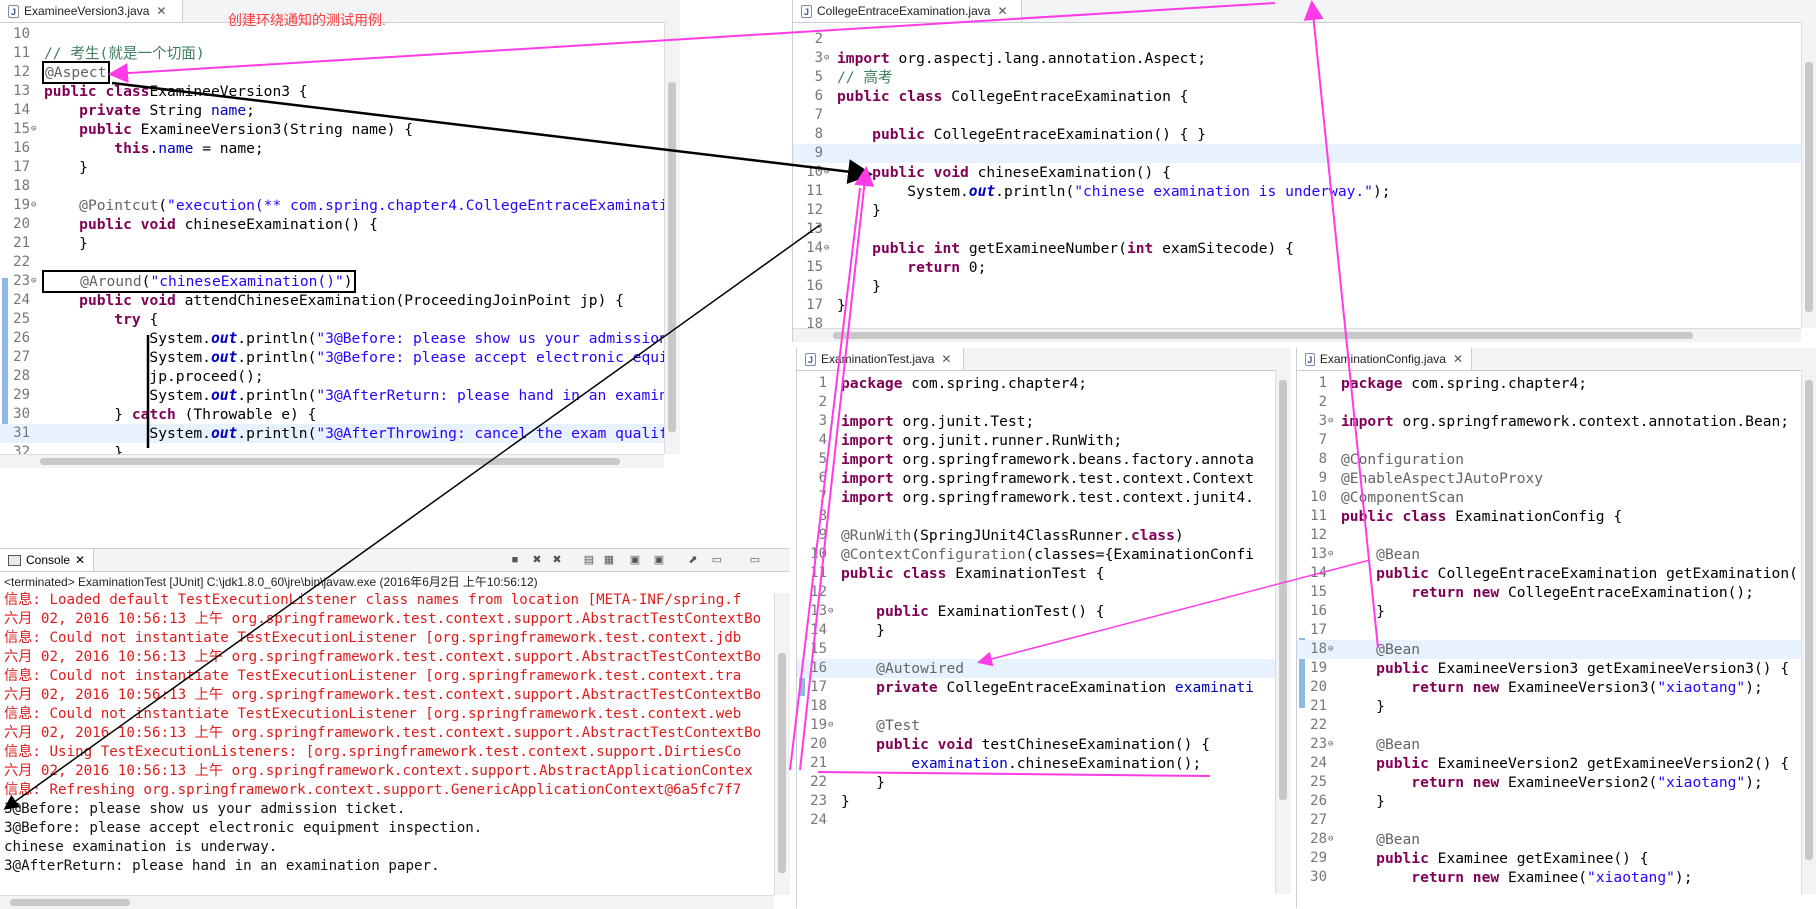 The height and width of the screenshot is (909, 1816). I want to click on code-line: 16 @Autowired, so click(1036, 668).